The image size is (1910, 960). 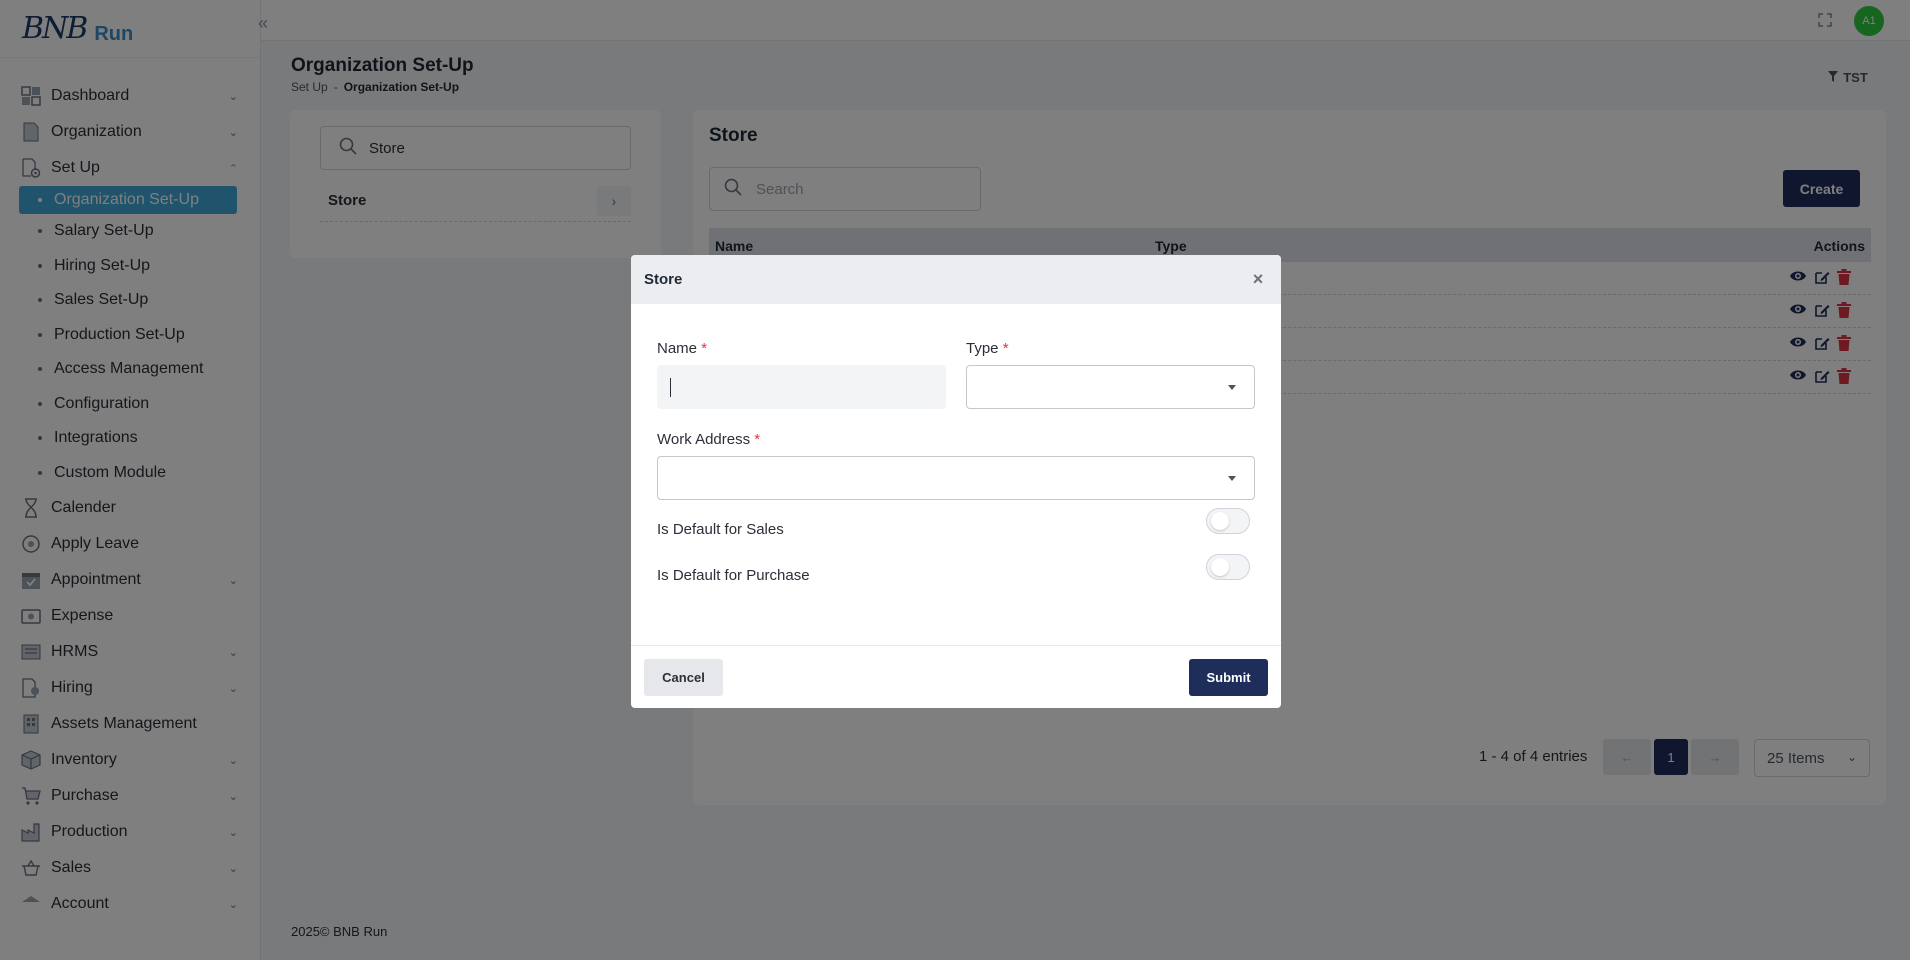 I want to click on default-sales-toggle, so click(x=1228, y=521).